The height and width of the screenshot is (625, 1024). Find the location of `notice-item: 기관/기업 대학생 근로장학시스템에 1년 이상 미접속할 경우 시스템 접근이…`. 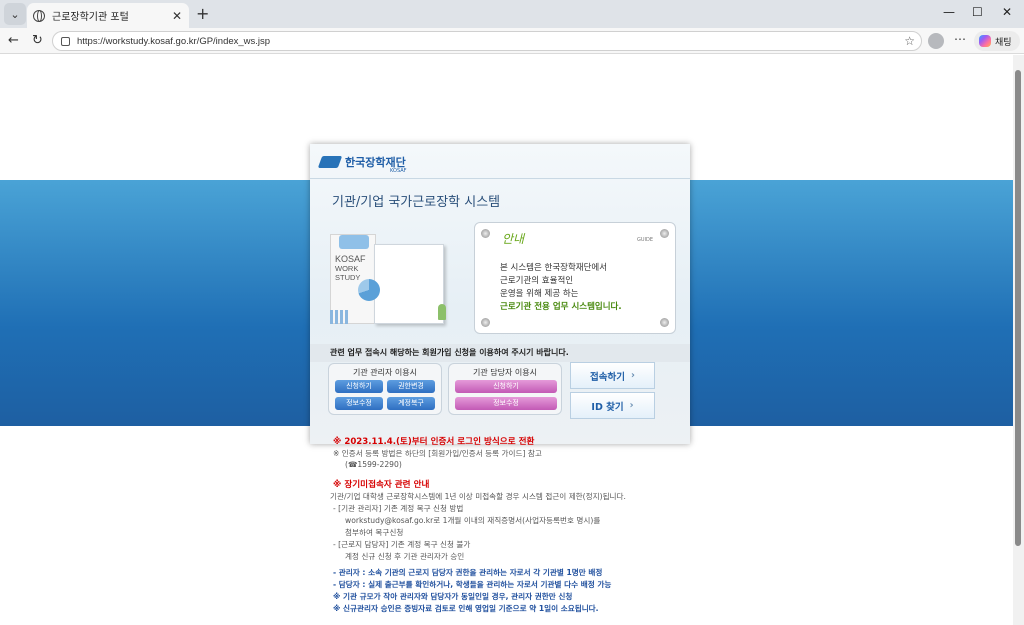

notice-item: 기관/기업 대학생 근로장학시스템에 1년 이상 미접속할 경우 시스템 접근이… is located at coordinates (478, 496).